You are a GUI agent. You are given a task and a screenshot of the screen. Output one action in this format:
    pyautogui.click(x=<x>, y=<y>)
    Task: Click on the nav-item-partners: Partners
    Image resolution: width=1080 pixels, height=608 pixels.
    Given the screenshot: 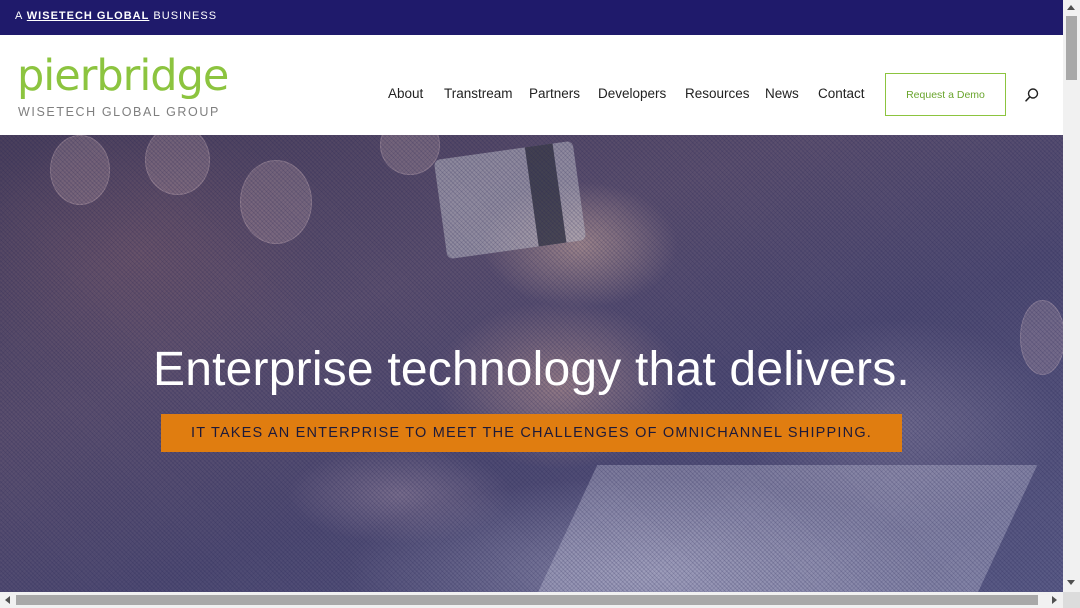 What is the action you would take?
    pyautogui.click(x=554, y=93)
    